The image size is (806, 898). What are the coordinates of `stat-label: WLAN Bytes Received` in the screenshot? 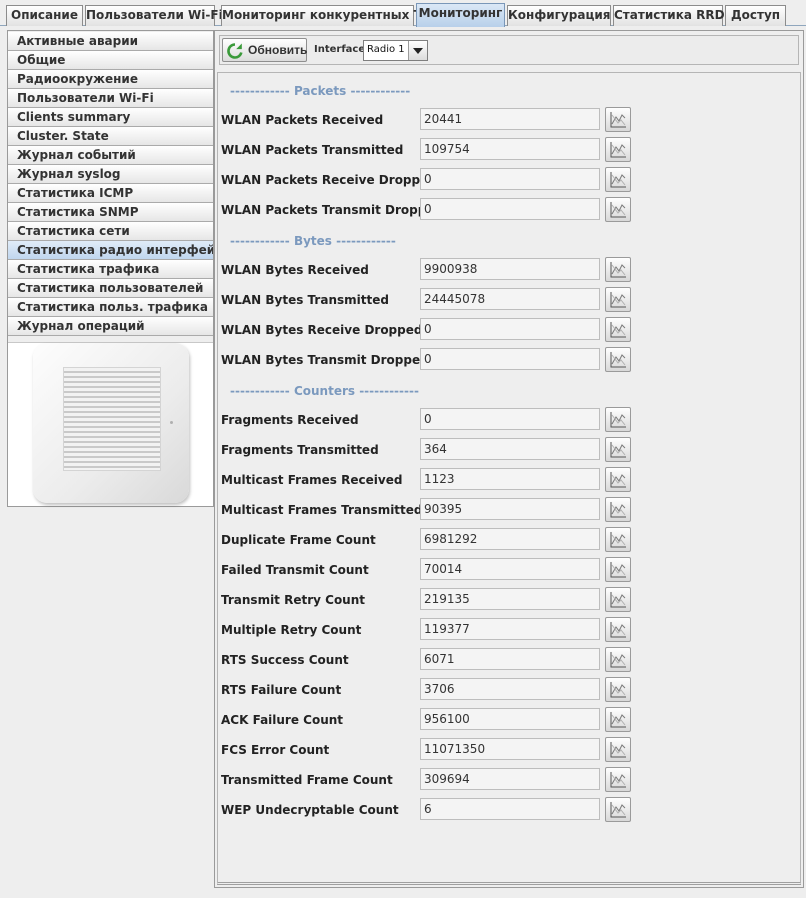 It's located at (295, 270).